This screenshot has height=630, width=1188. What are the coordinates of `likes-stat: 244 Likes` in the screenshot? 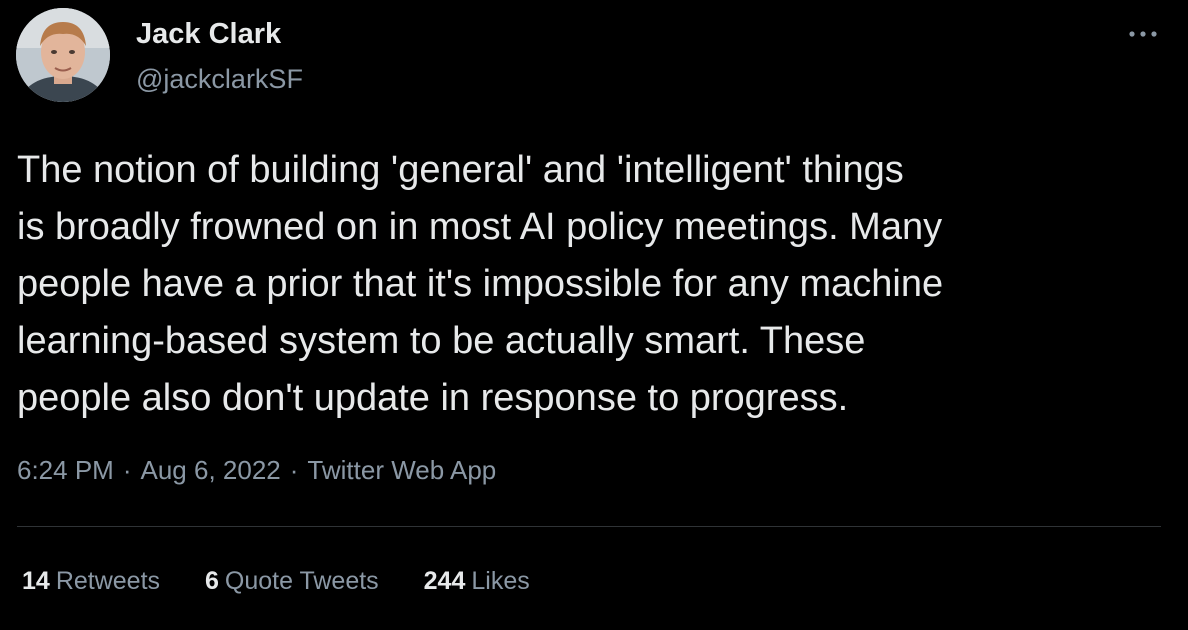 It's located at (477, 581).